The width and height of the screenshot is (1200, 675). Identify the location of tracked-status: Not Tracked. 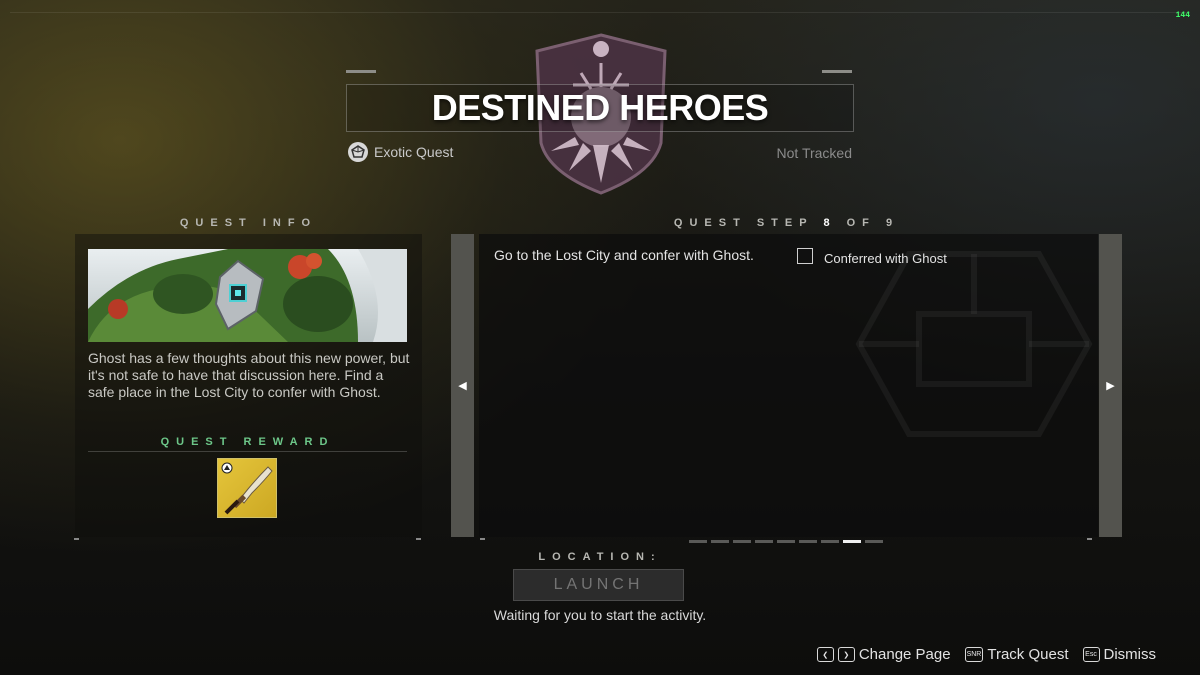
(814, 153).